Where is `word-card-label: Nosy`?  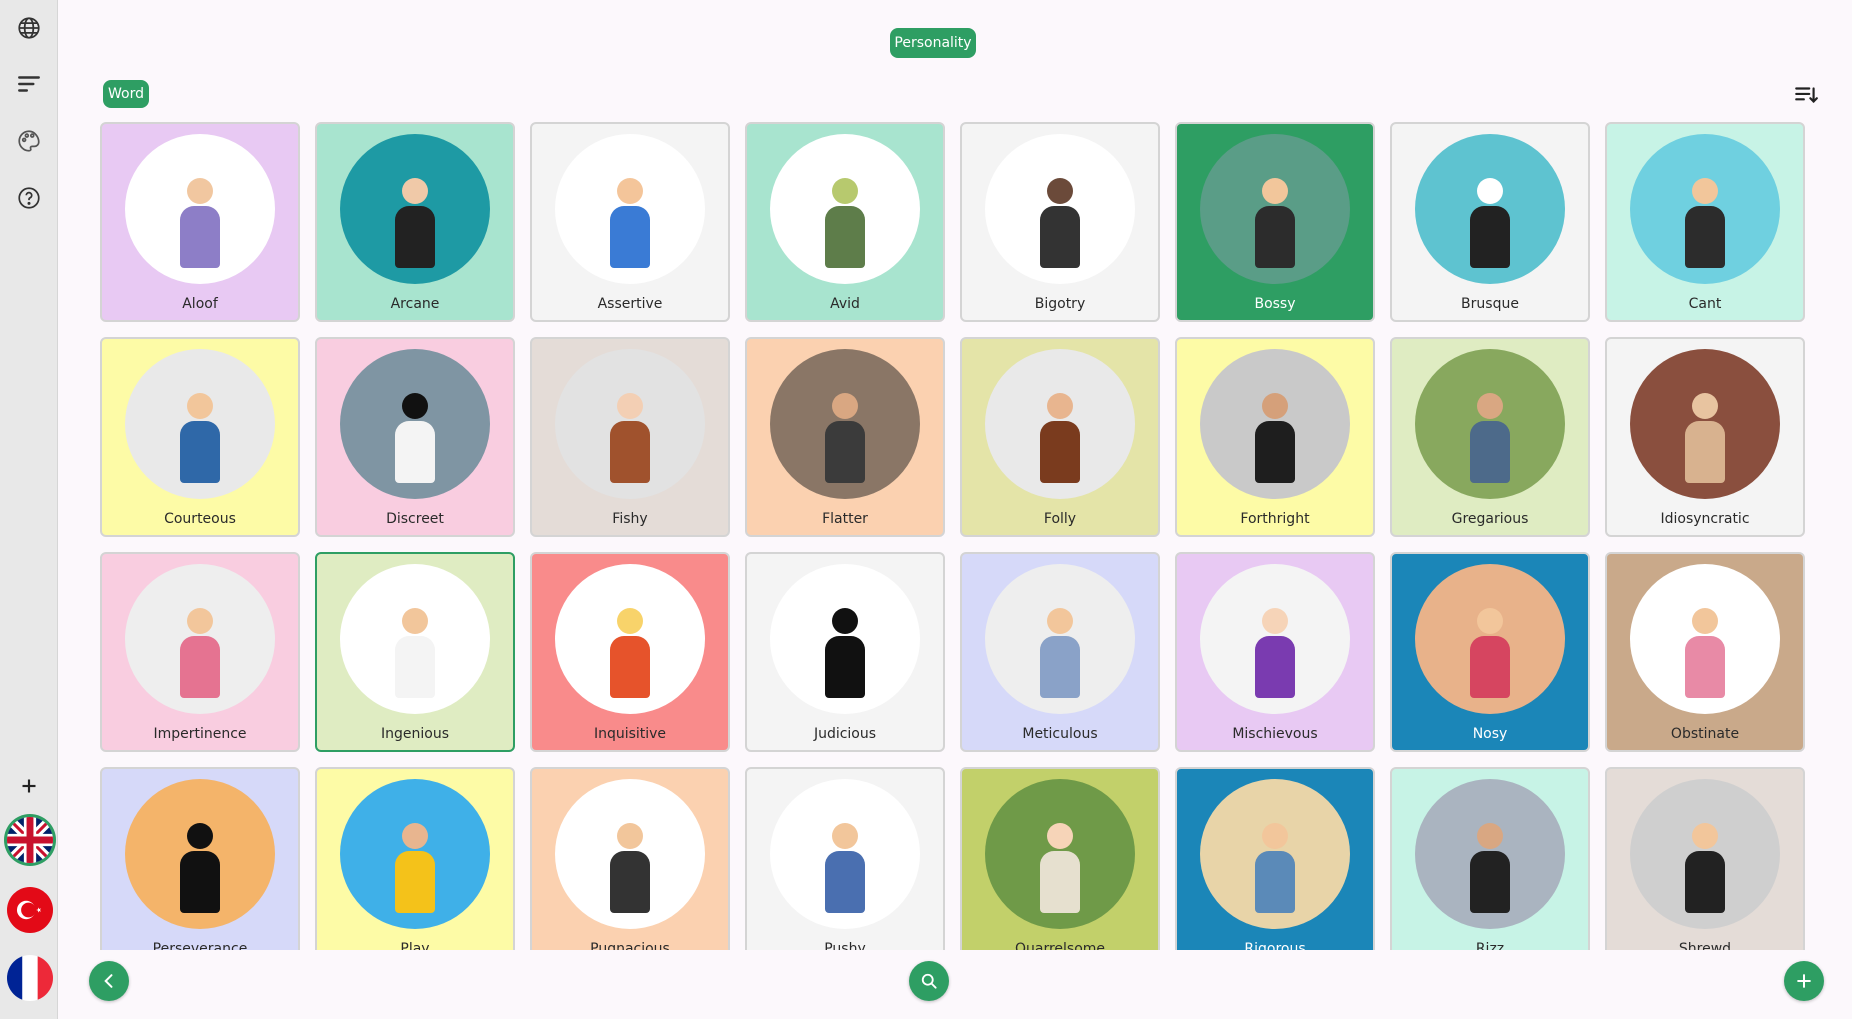
word-card-label: Nosy is located at coordinates (1490, 734).